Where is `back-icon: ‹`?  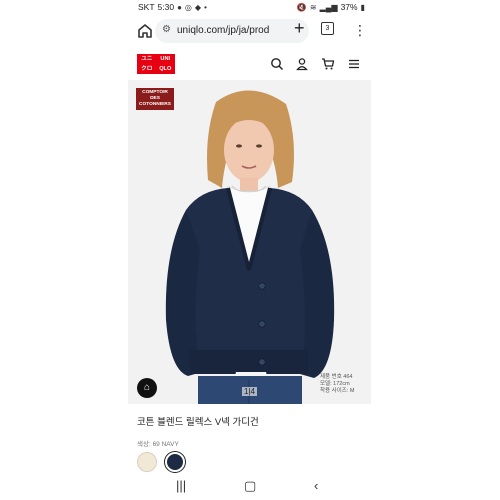 back-icon: ‹ is located at coordinates (316, 485).